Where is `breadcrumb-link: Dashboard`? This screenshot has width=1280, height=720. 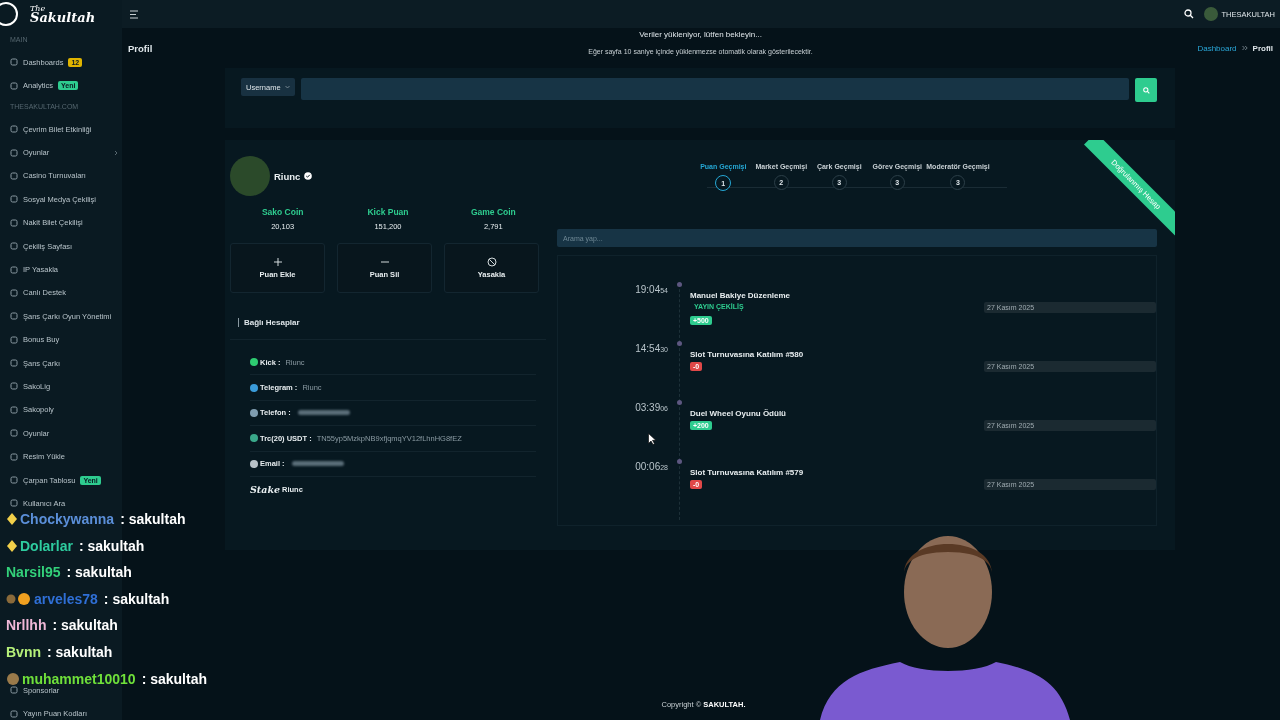
breadcrumb-link: Dashboard is located at coordinates (1217, 48).